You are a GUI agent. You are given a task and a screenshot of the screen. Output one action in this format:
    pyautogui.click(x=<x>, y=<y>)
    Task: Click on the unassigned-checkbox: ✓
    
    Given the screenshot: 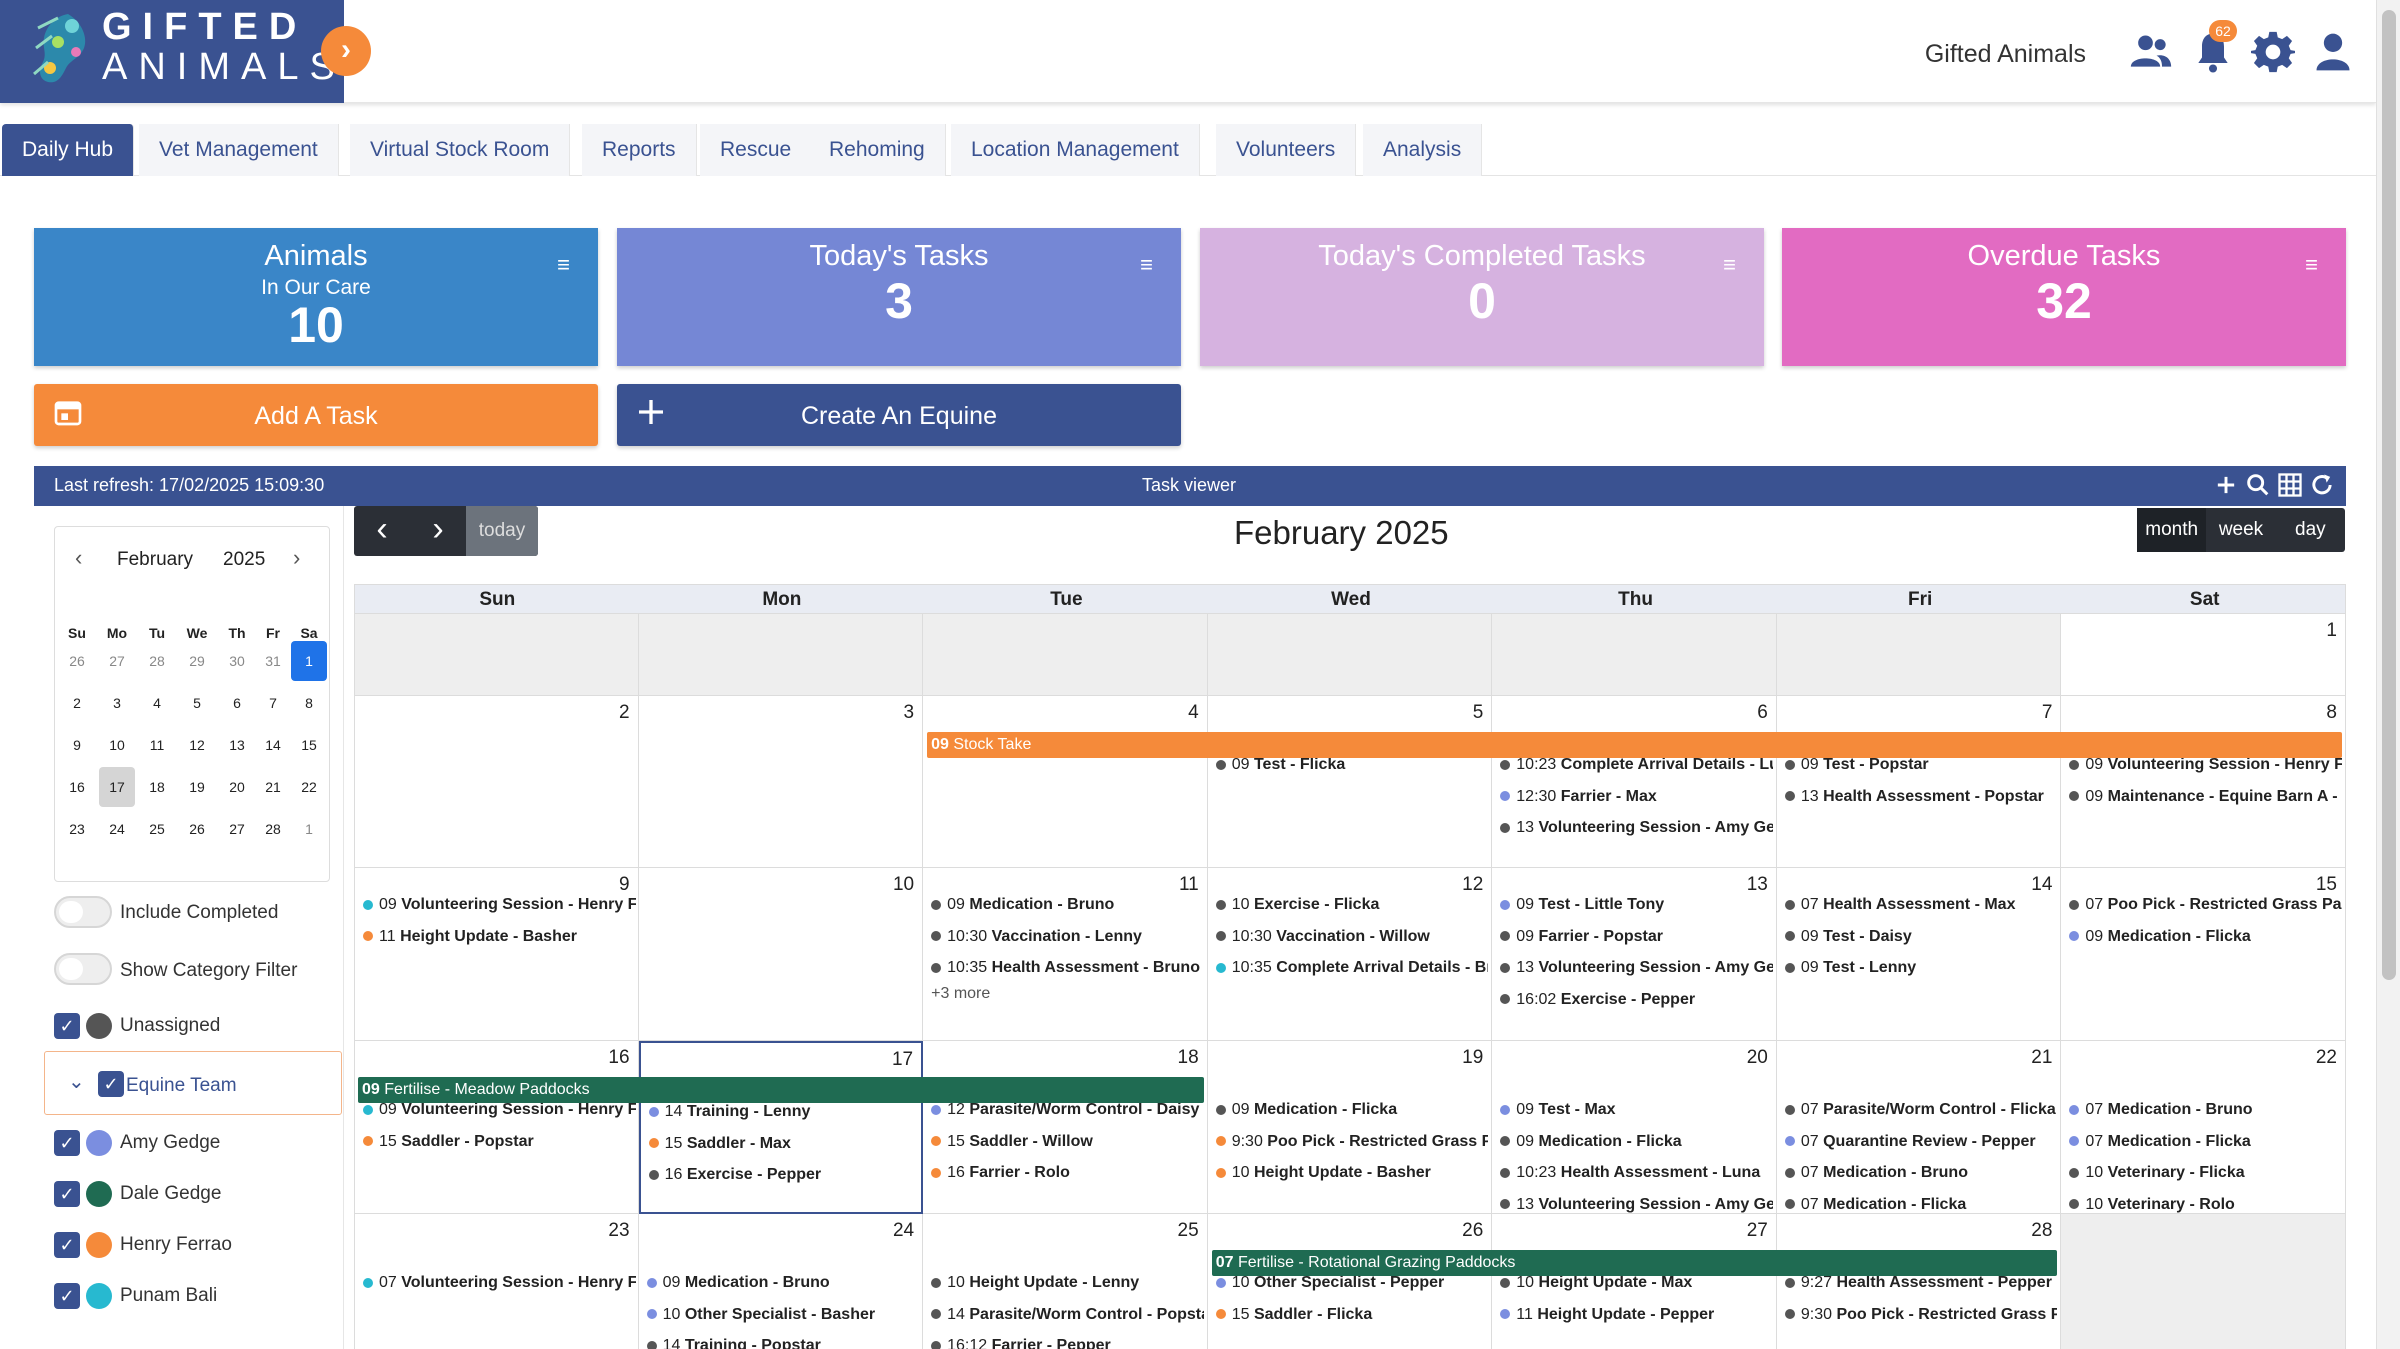 What is the action you would take?
    pyautogui.click(x=67, y=1026)
    